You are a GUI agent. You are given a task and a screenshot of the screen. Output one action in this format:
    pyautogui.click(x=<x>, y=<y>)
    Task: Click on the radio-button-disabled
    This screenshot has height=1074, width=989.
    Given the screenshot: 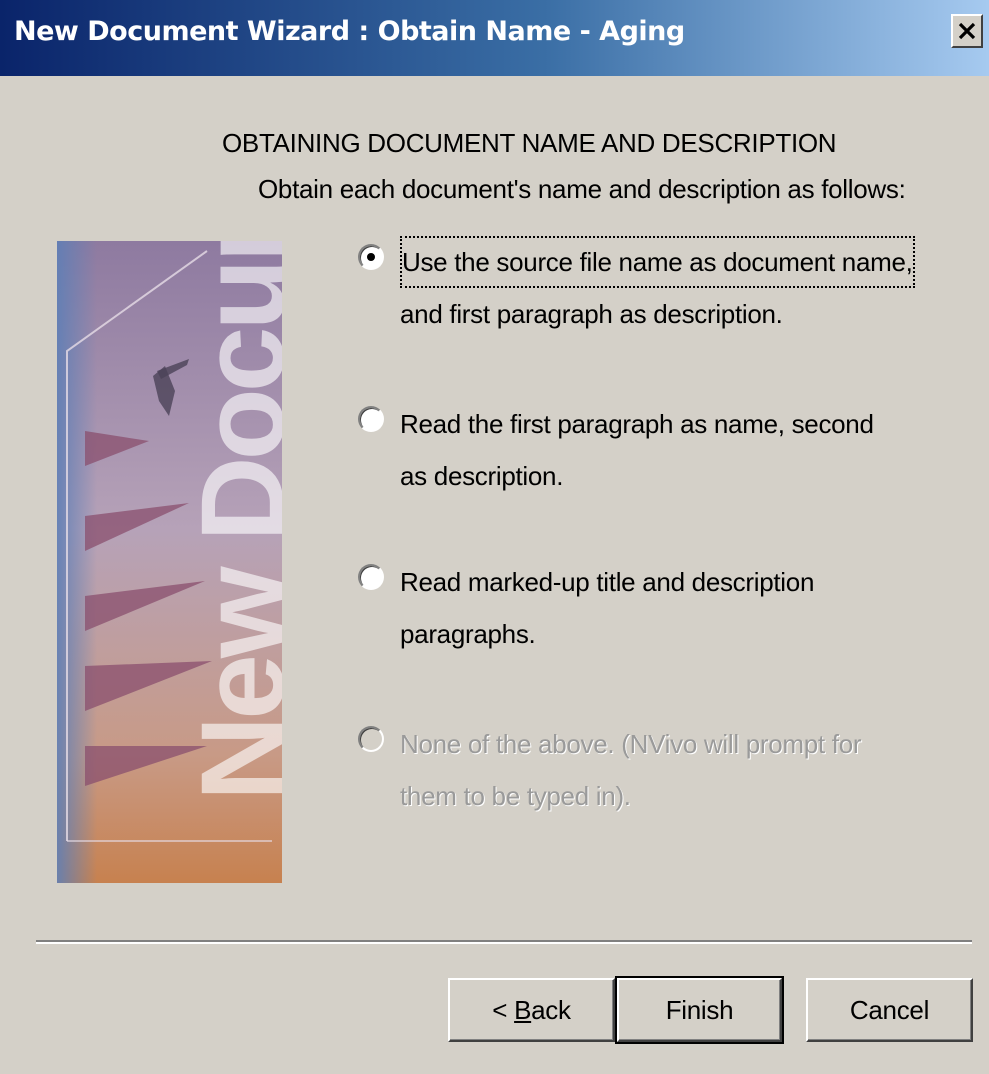 What is the action you would take?
    pyautogui.click(x=371, y=739)
    